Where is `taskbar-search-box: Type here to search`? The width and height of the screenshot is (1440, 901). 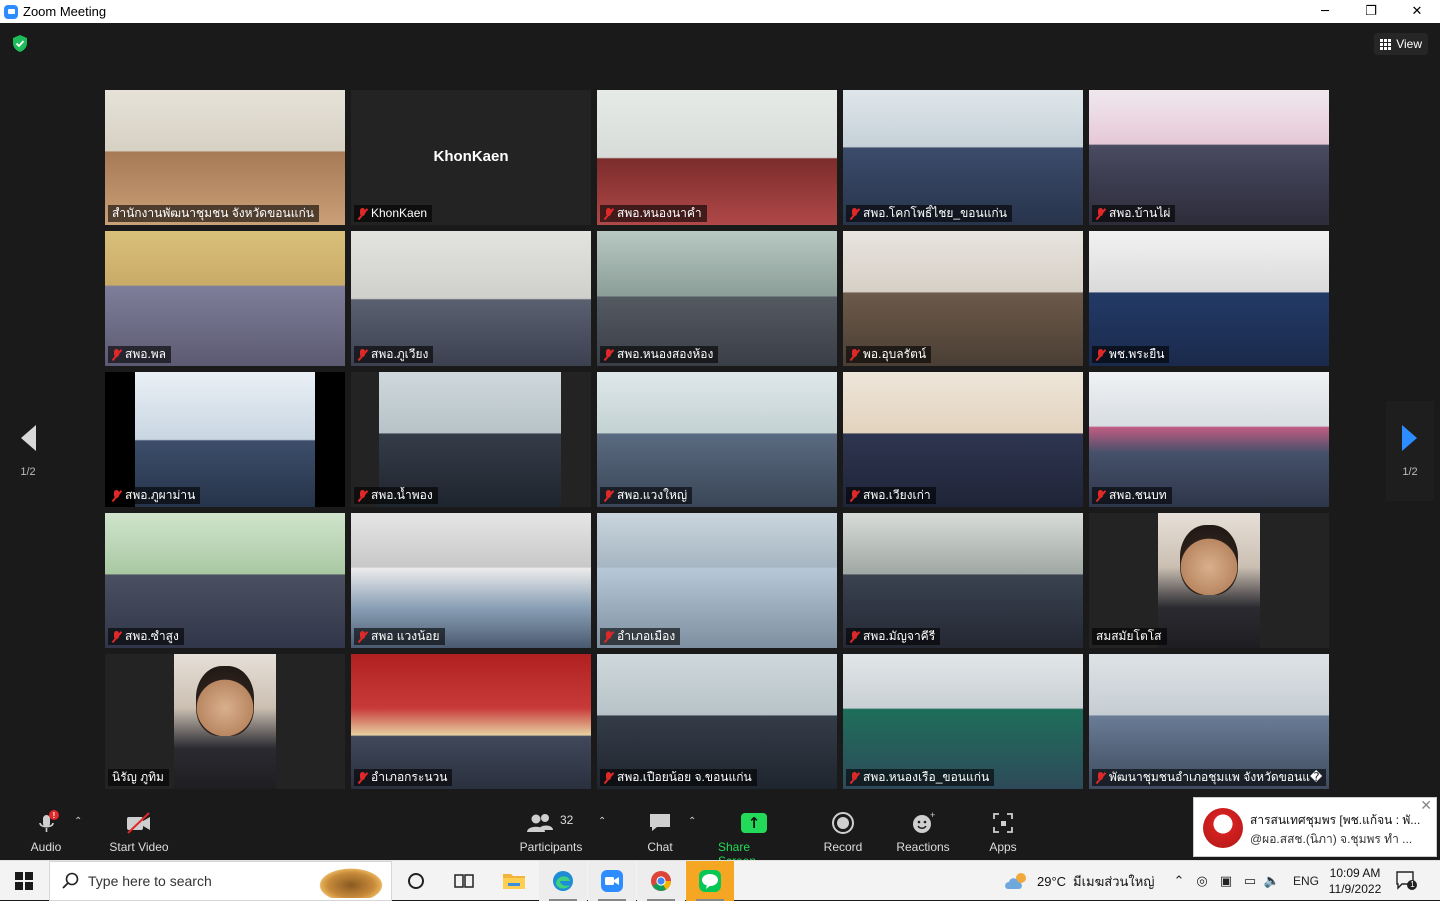
taskbar-search-box: Type here to search is located at coordinates (220, 881).